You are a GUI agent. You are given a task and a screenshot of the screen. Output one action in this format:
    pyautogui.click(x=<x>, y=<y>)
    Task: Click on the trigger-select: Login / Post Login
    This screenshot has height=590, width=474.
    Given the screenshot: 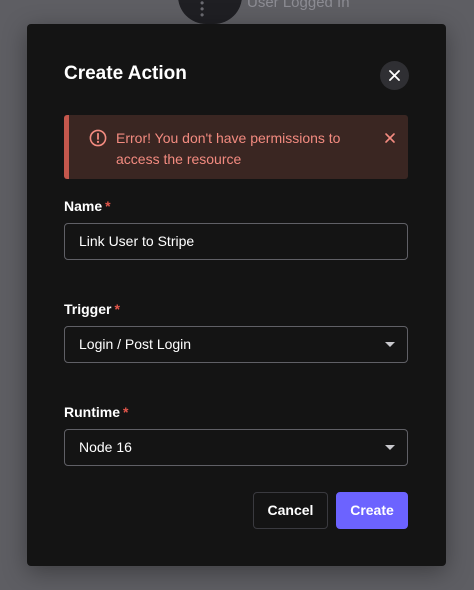 What is the action you would take?
    pyautogui.click(x=236, y=344)
    